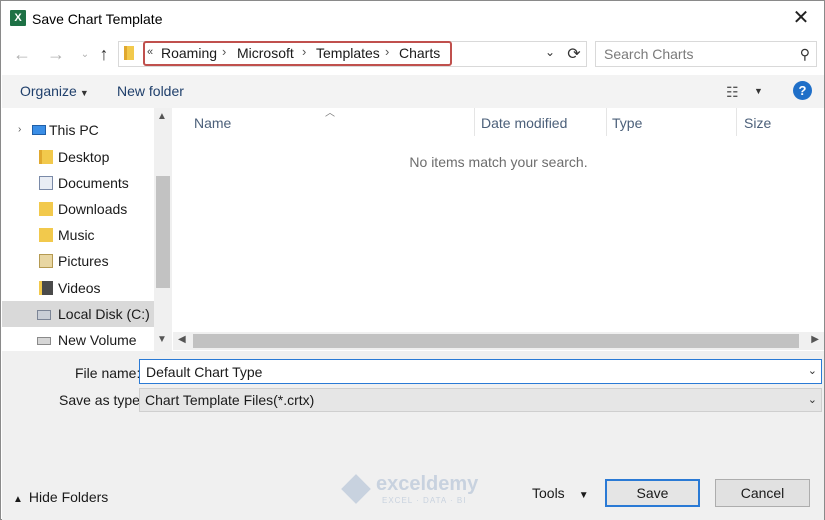  Describe the element at coordinates (101, 400) in the screenshot. I see `save-as-type-label: Save as type:` at that location.